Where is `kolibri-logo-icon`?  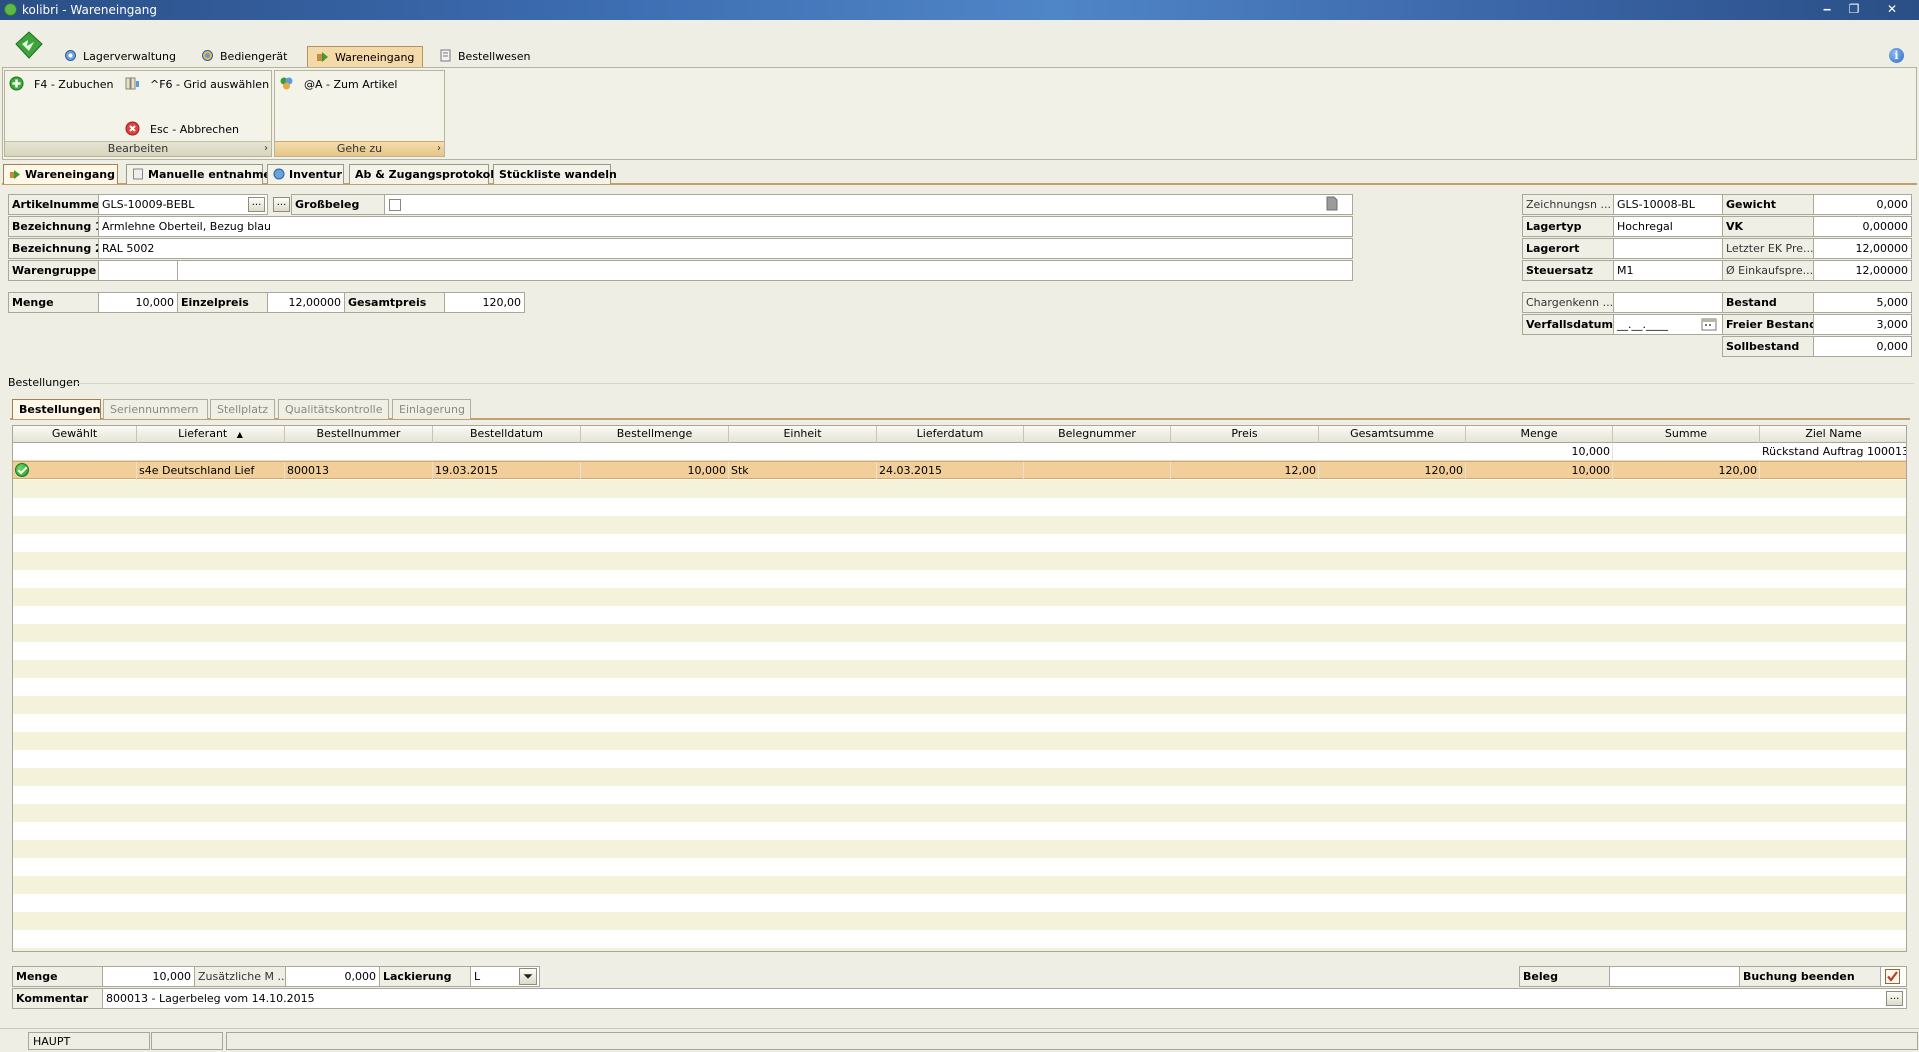
kolibri-logo-icon is located at coordinates (29, 45).